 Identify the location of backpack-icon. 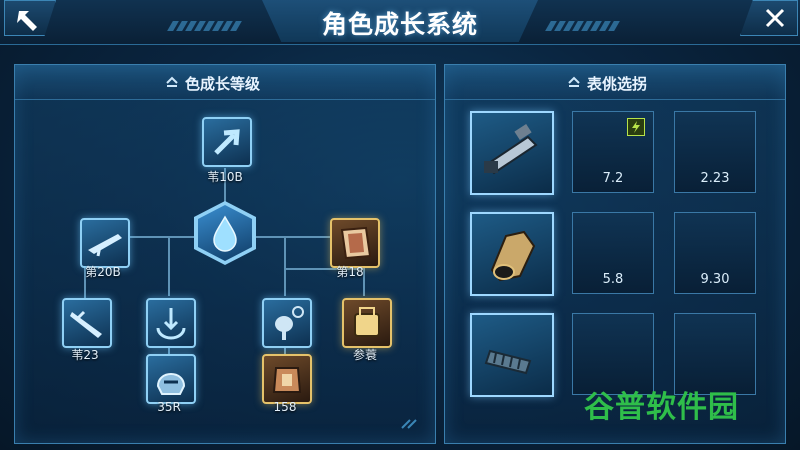
(367, 322).